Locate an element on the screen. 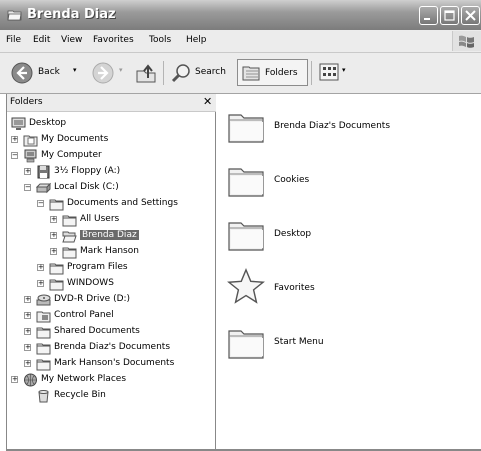 Image resolution: width=481 pixels, height=451 pixels. back-dropdown-icon: ▾ is located at coordinates (75, 70).